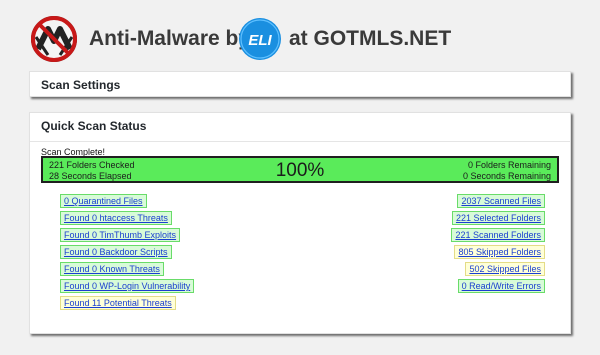 The height and width of the screenshot is (355, 600). I want to click on panel-divider, so click(300, 141).